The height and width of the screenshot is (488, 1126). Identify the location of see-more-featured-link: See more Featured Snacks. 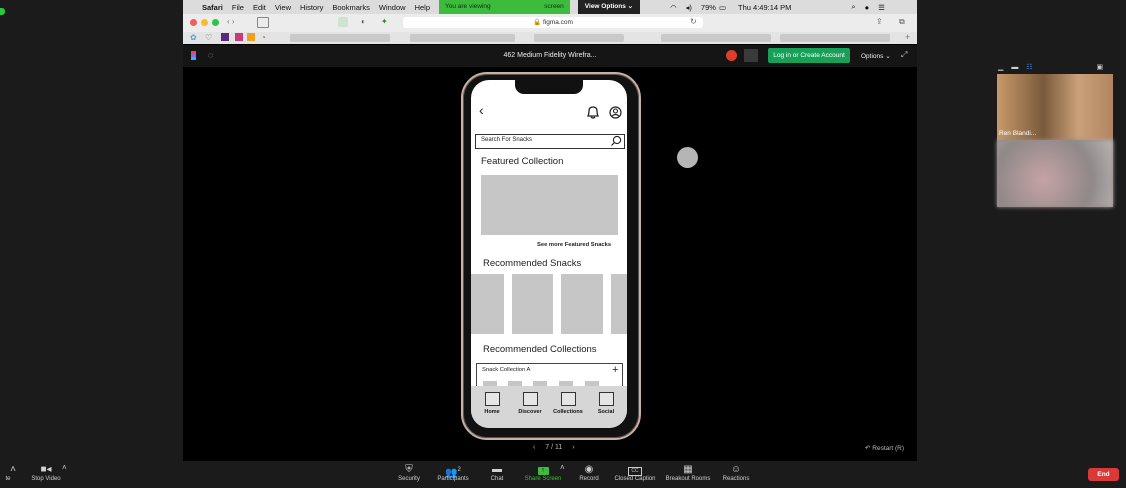
(574, 245).